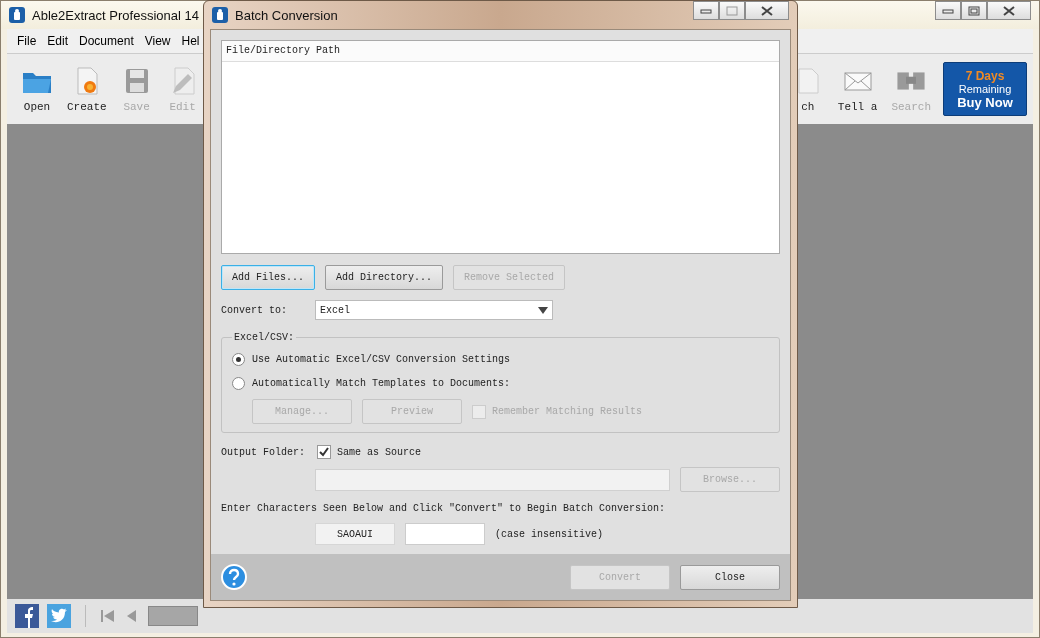  What do you see at coordinates (173, 616) in the screenshot?
I see `page-number-field` at bounding box center [173, 616].